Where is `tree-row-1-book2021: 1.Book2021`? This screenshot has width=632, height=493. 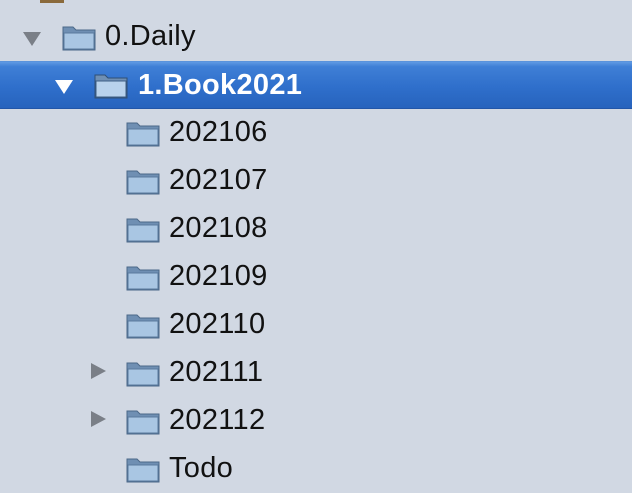
tree-row-1-book2021: 1.Book2021 is located at coordinates (316, 85).